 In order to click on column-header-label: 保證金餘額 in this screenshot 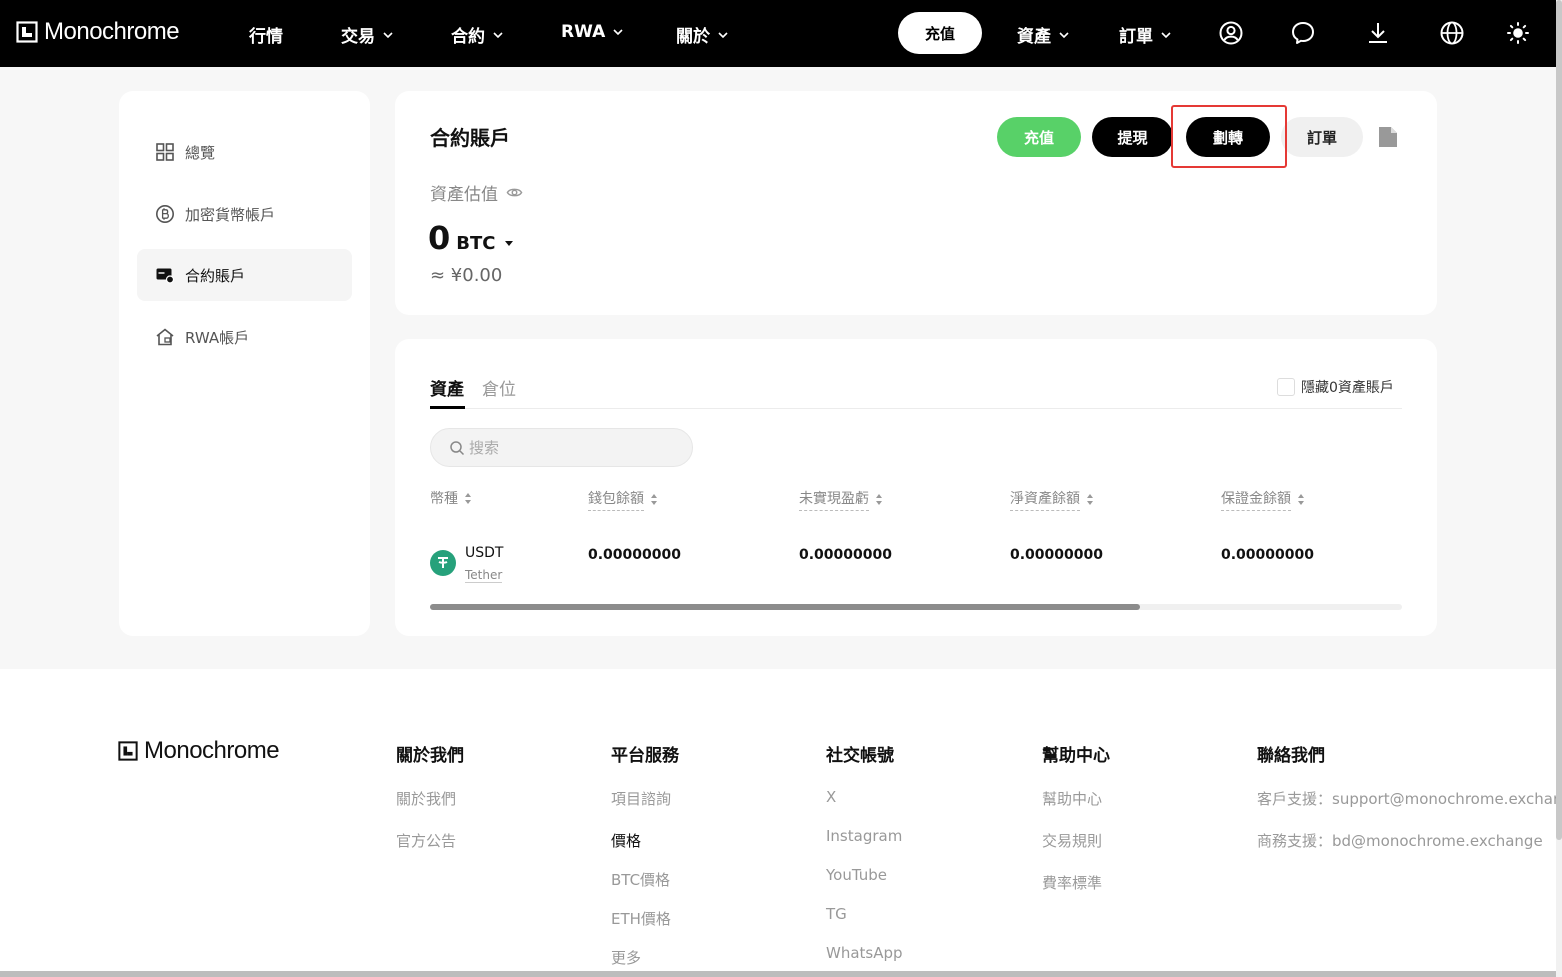, I will do `click(1256, 499)`.